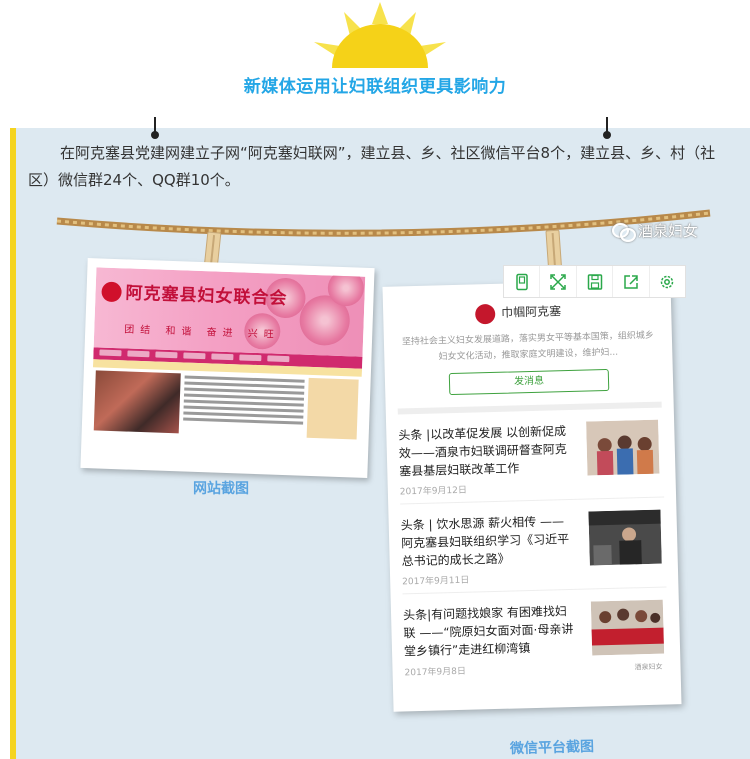 The image size is (750, 759). What do you see at coordinates (155, 128) in the screenshot?
I see `pin-left` at bounding box center [155, 128].